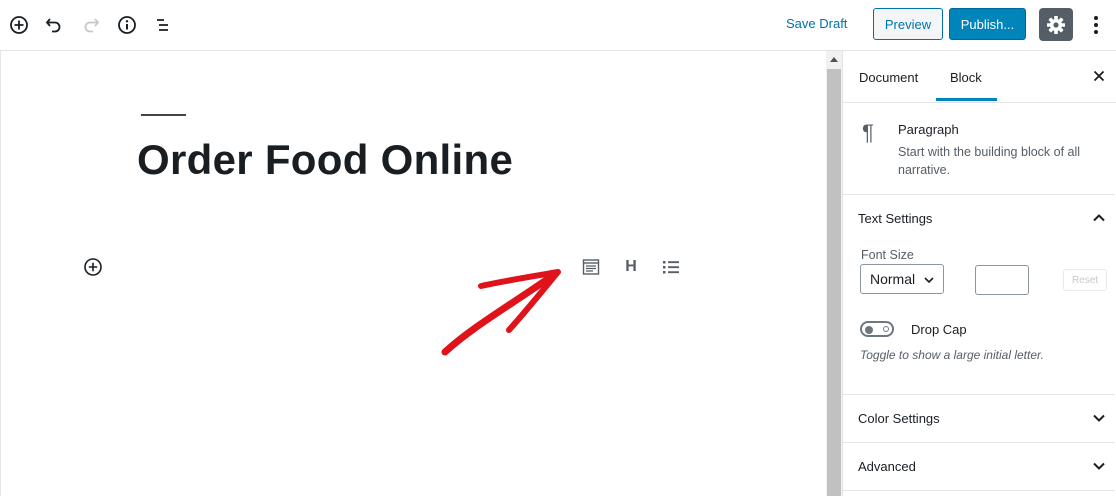  I want to click on close-icon, so click(1099, 76).